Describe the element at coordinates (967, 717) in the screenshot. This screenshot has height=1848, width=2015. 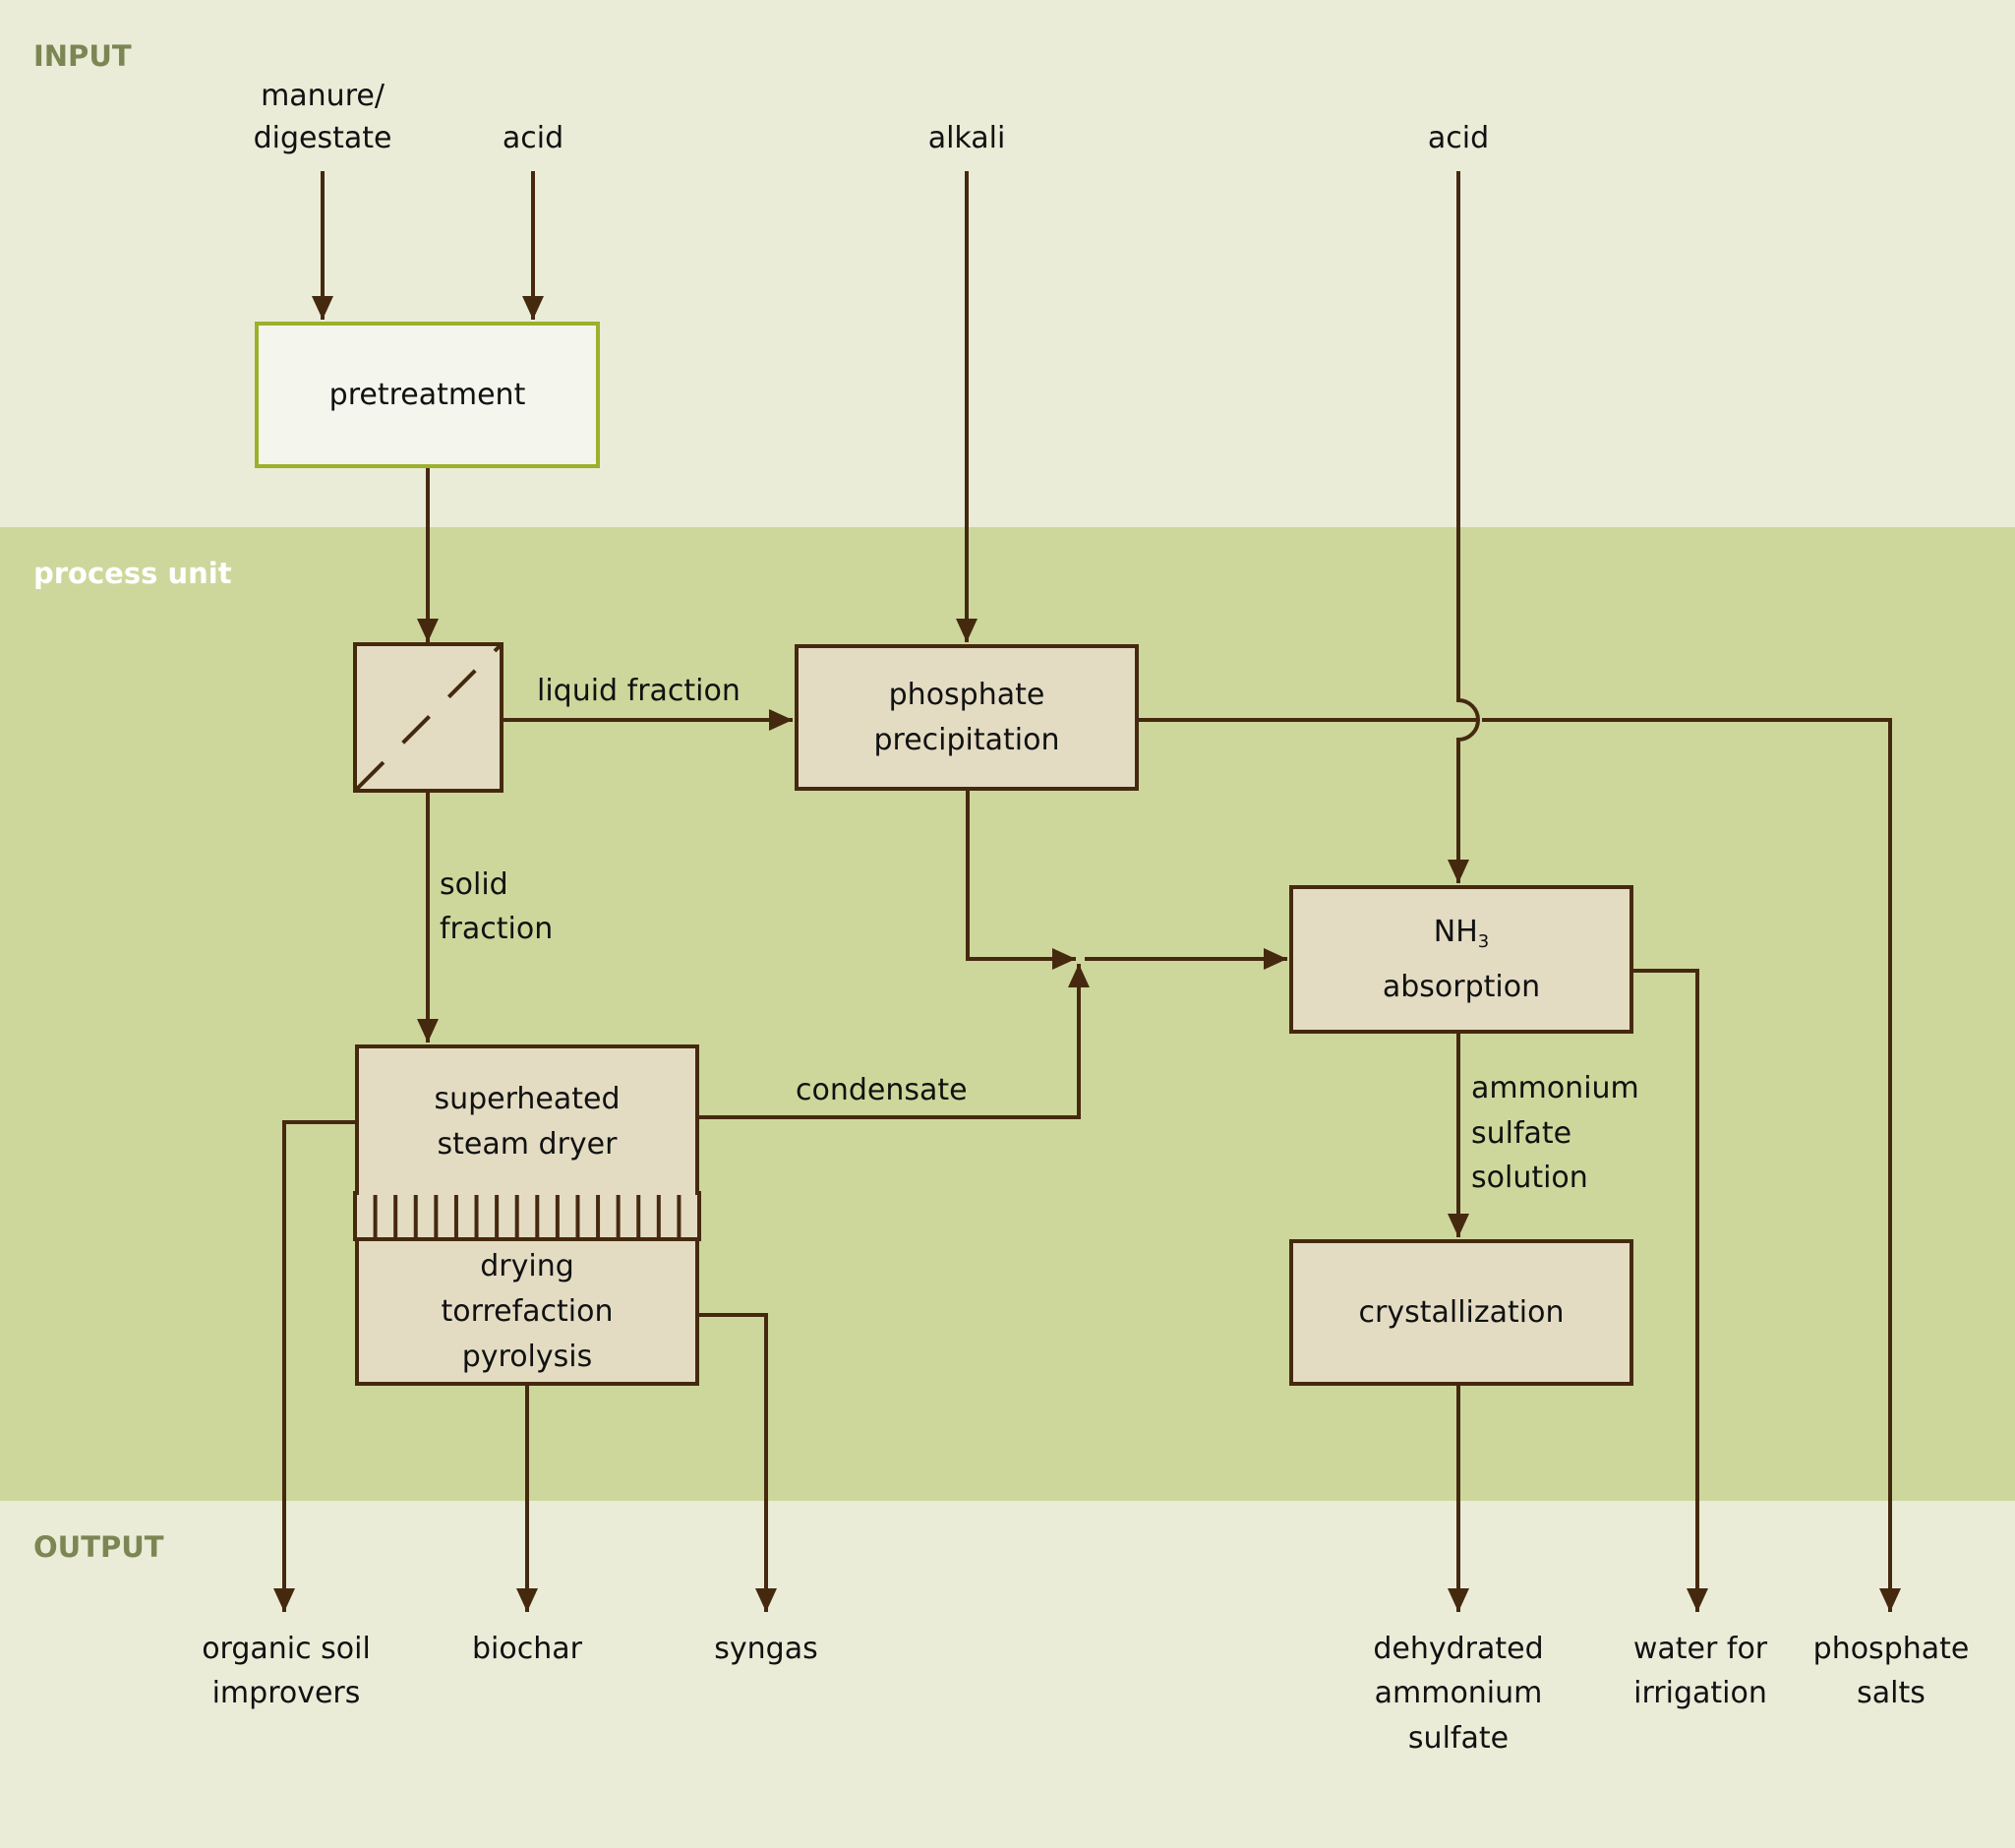
I see `phosphate-precipitation-box: phosphate precipitation` at that location.